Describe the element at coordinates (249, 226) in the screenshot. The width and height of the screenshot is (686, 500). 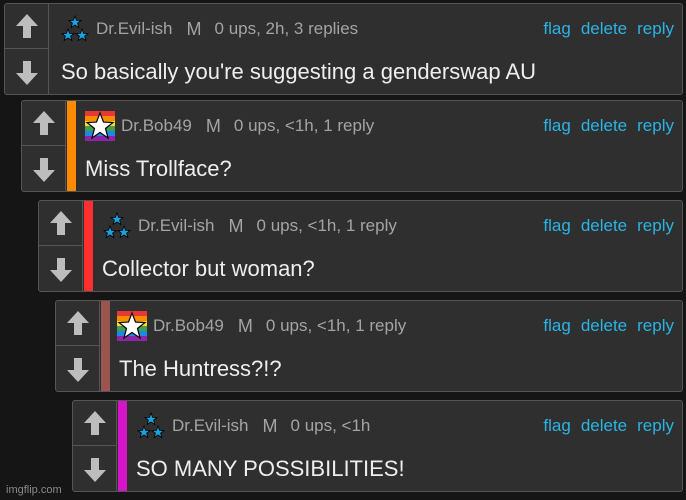
I see `comment-meta: Dr.Evil-ish M 0 ups, <1h, 1 reply` at that location.